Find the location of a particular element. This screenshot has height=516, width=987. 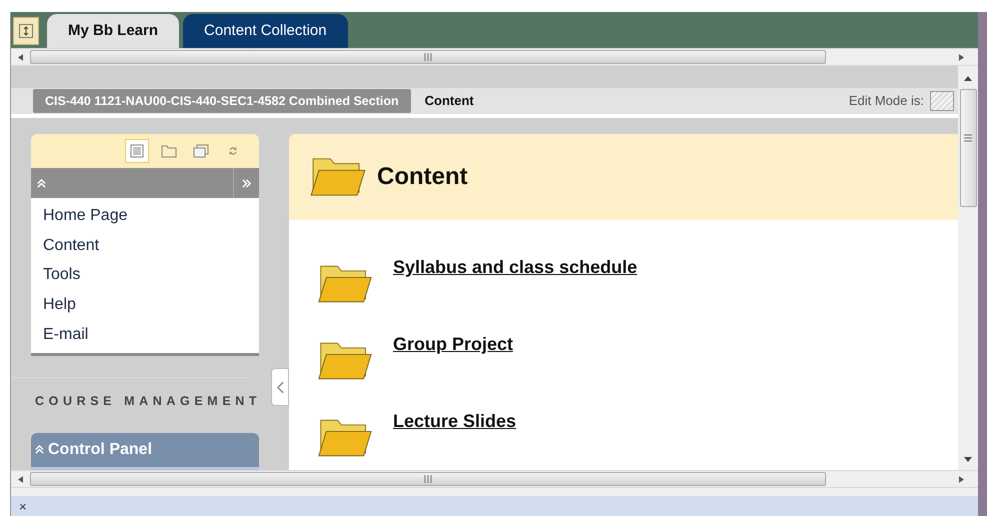

tab: My Bb Learn is located at coordinates (113, 31).